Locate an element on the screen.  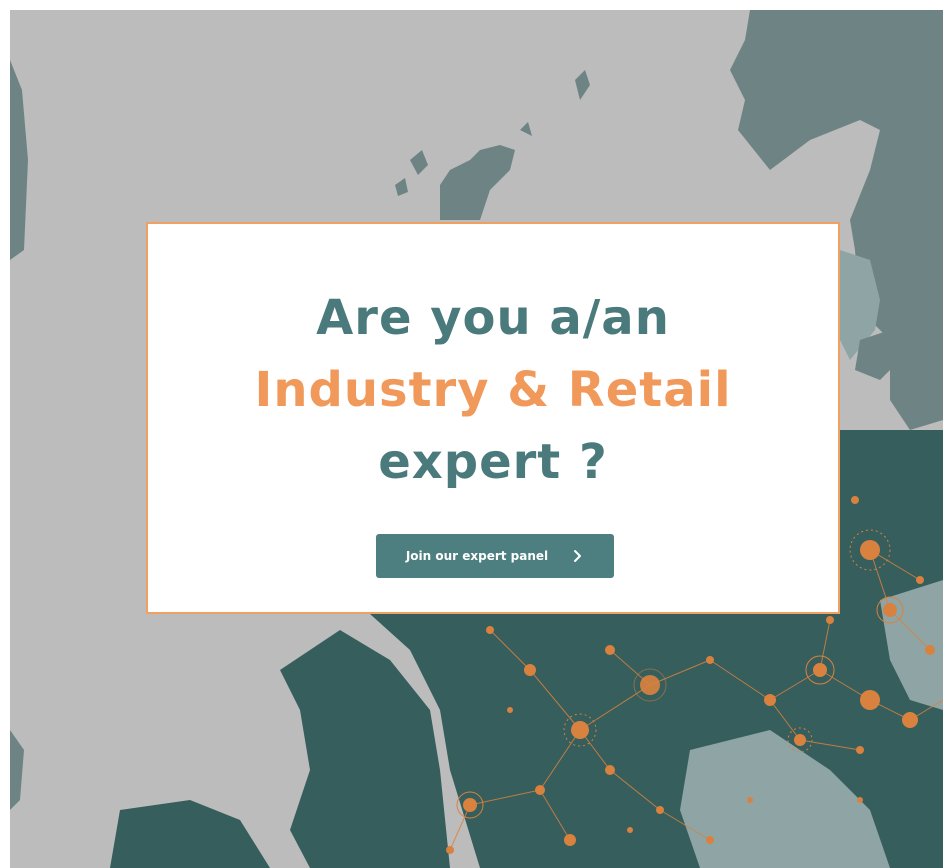
headline-line-3: expert ? is located at coordinates (493, 462).